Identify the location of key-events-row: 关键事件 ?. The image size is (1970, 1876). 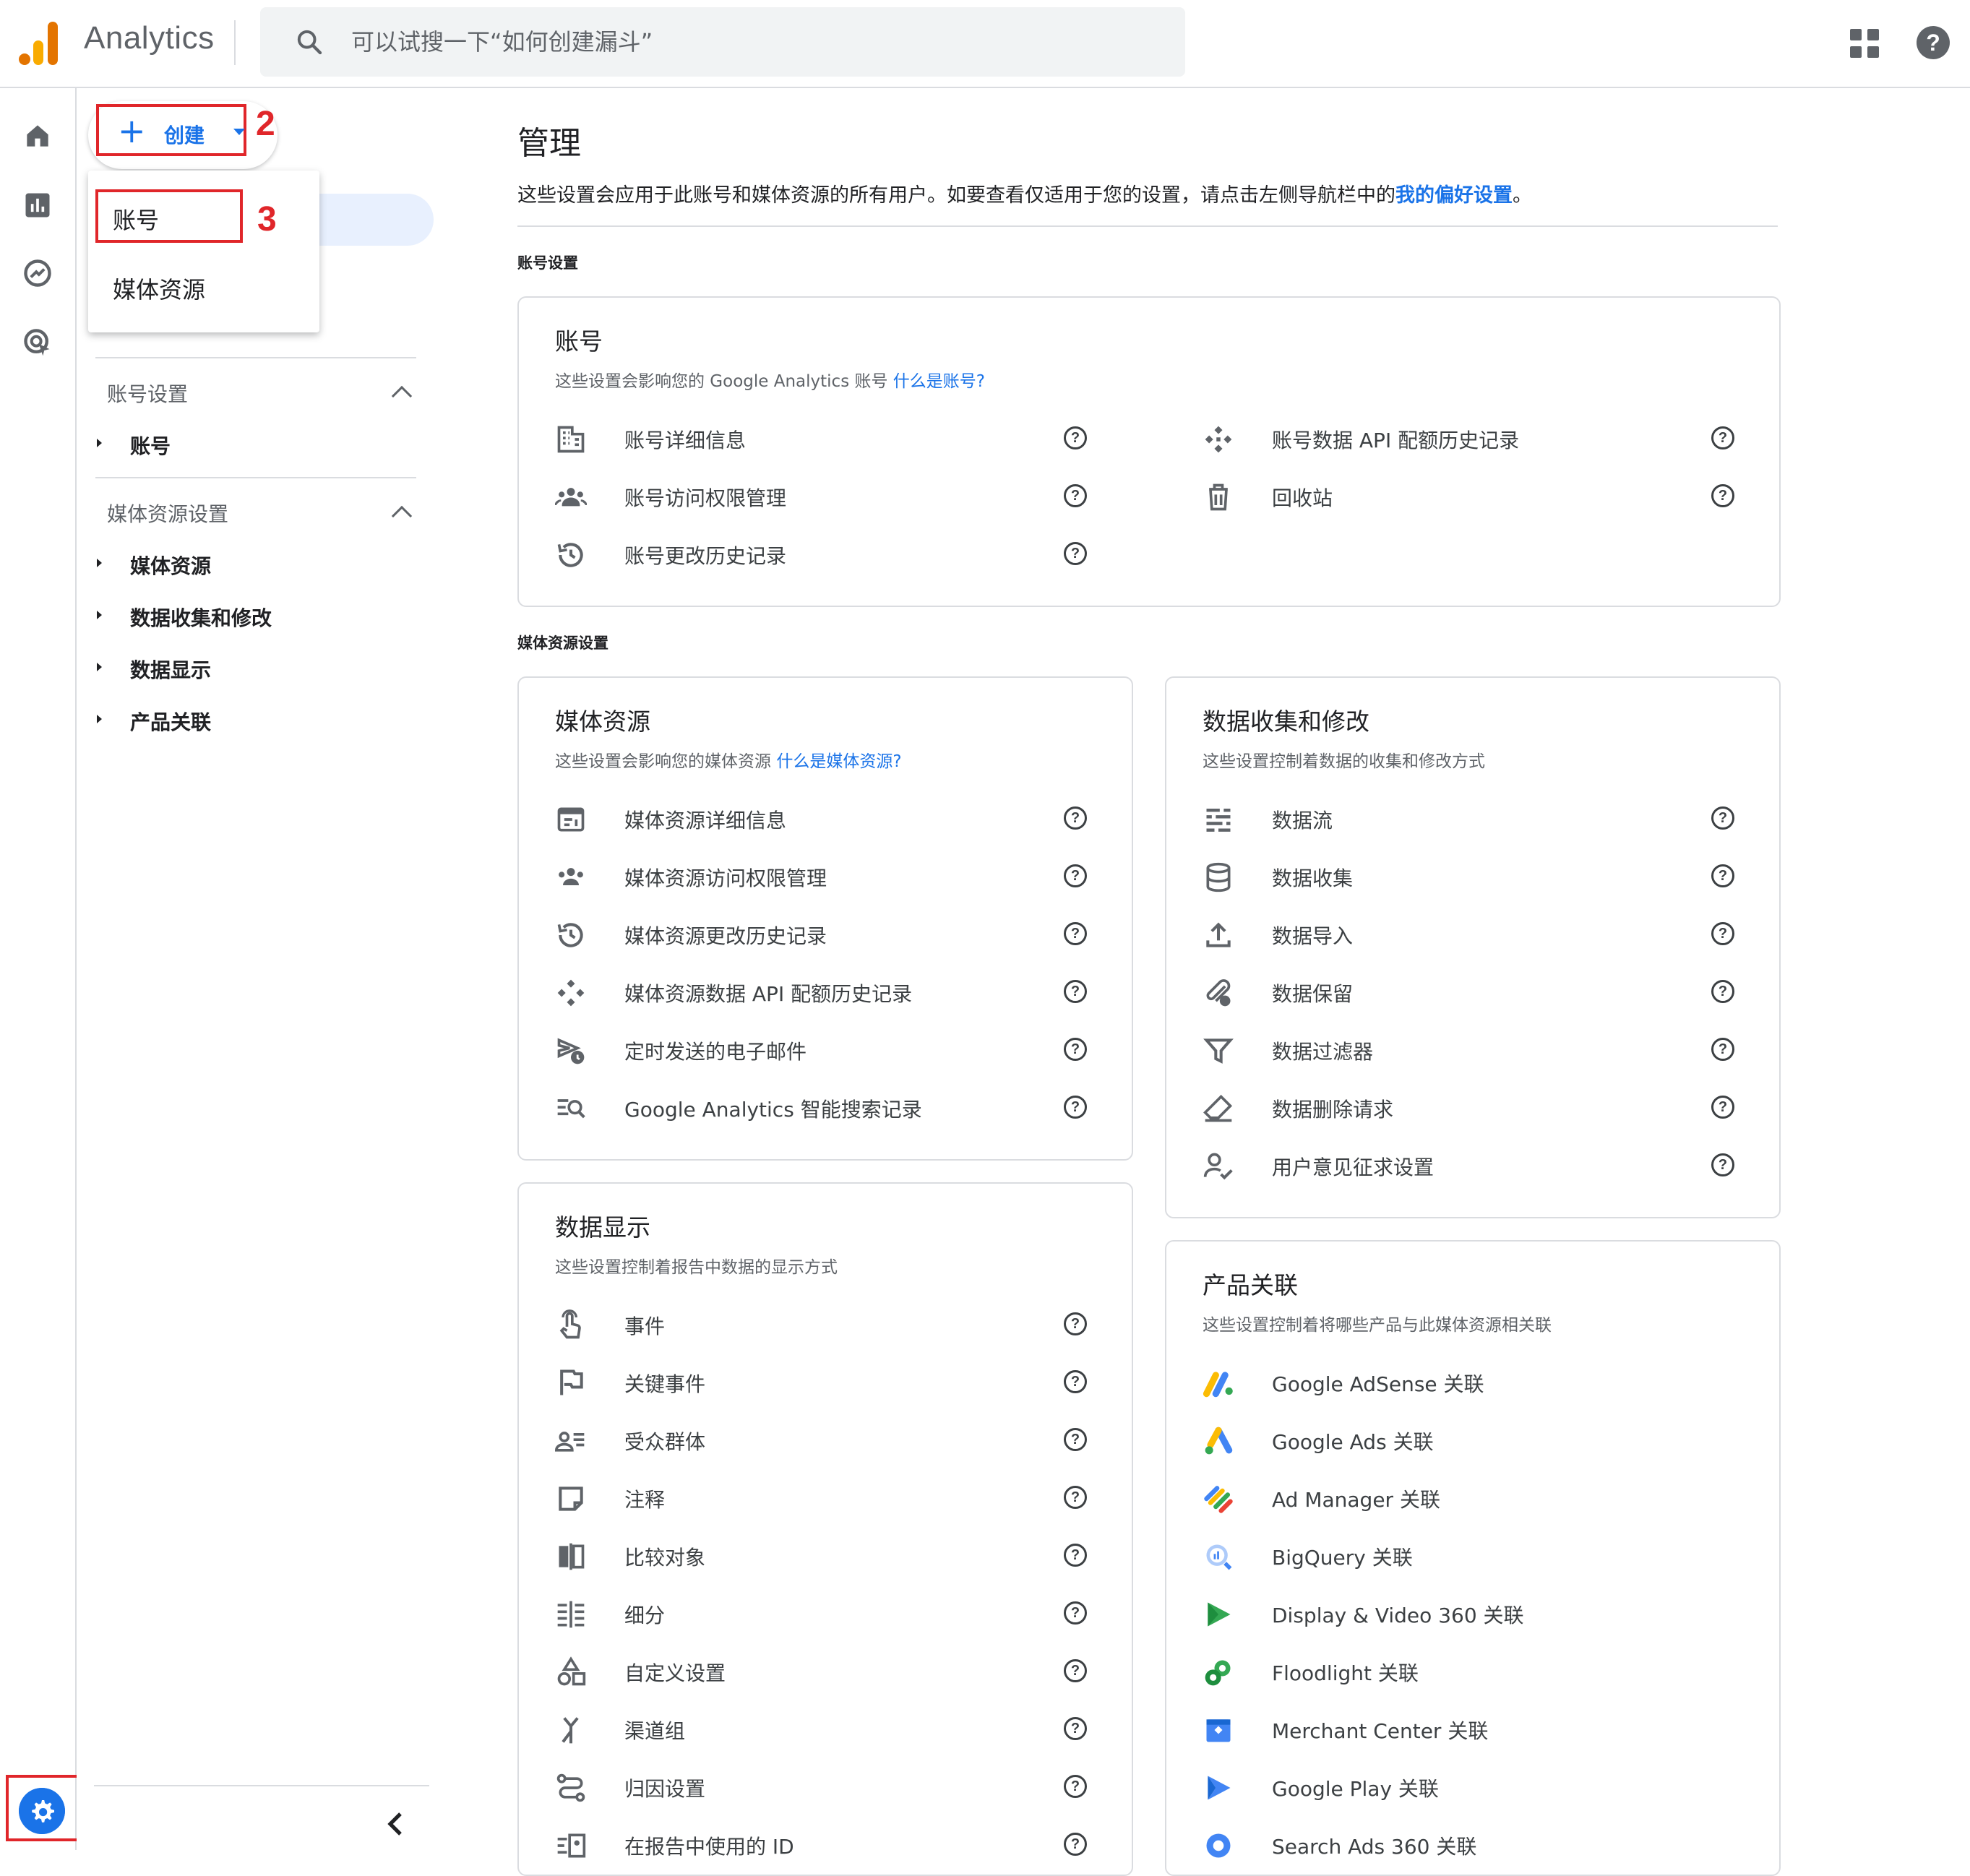
(837, 1381).